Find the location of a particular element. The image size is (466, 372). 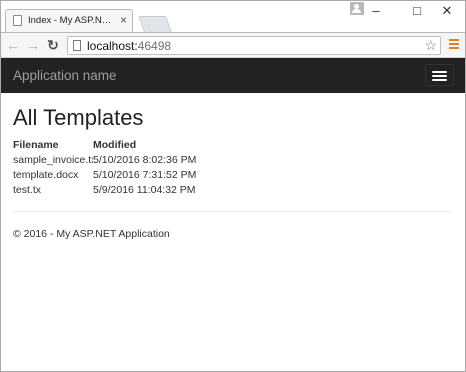

footer-text: © 2016 - My ASP.NET Application is located at coordinates (91, 234).